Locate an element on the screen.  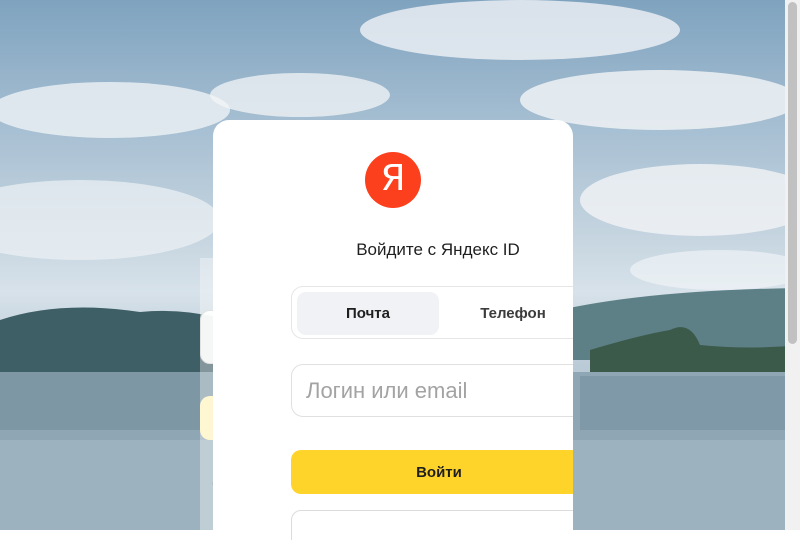
yandex-logo-icon: Я is located at coordinates (393, 180).